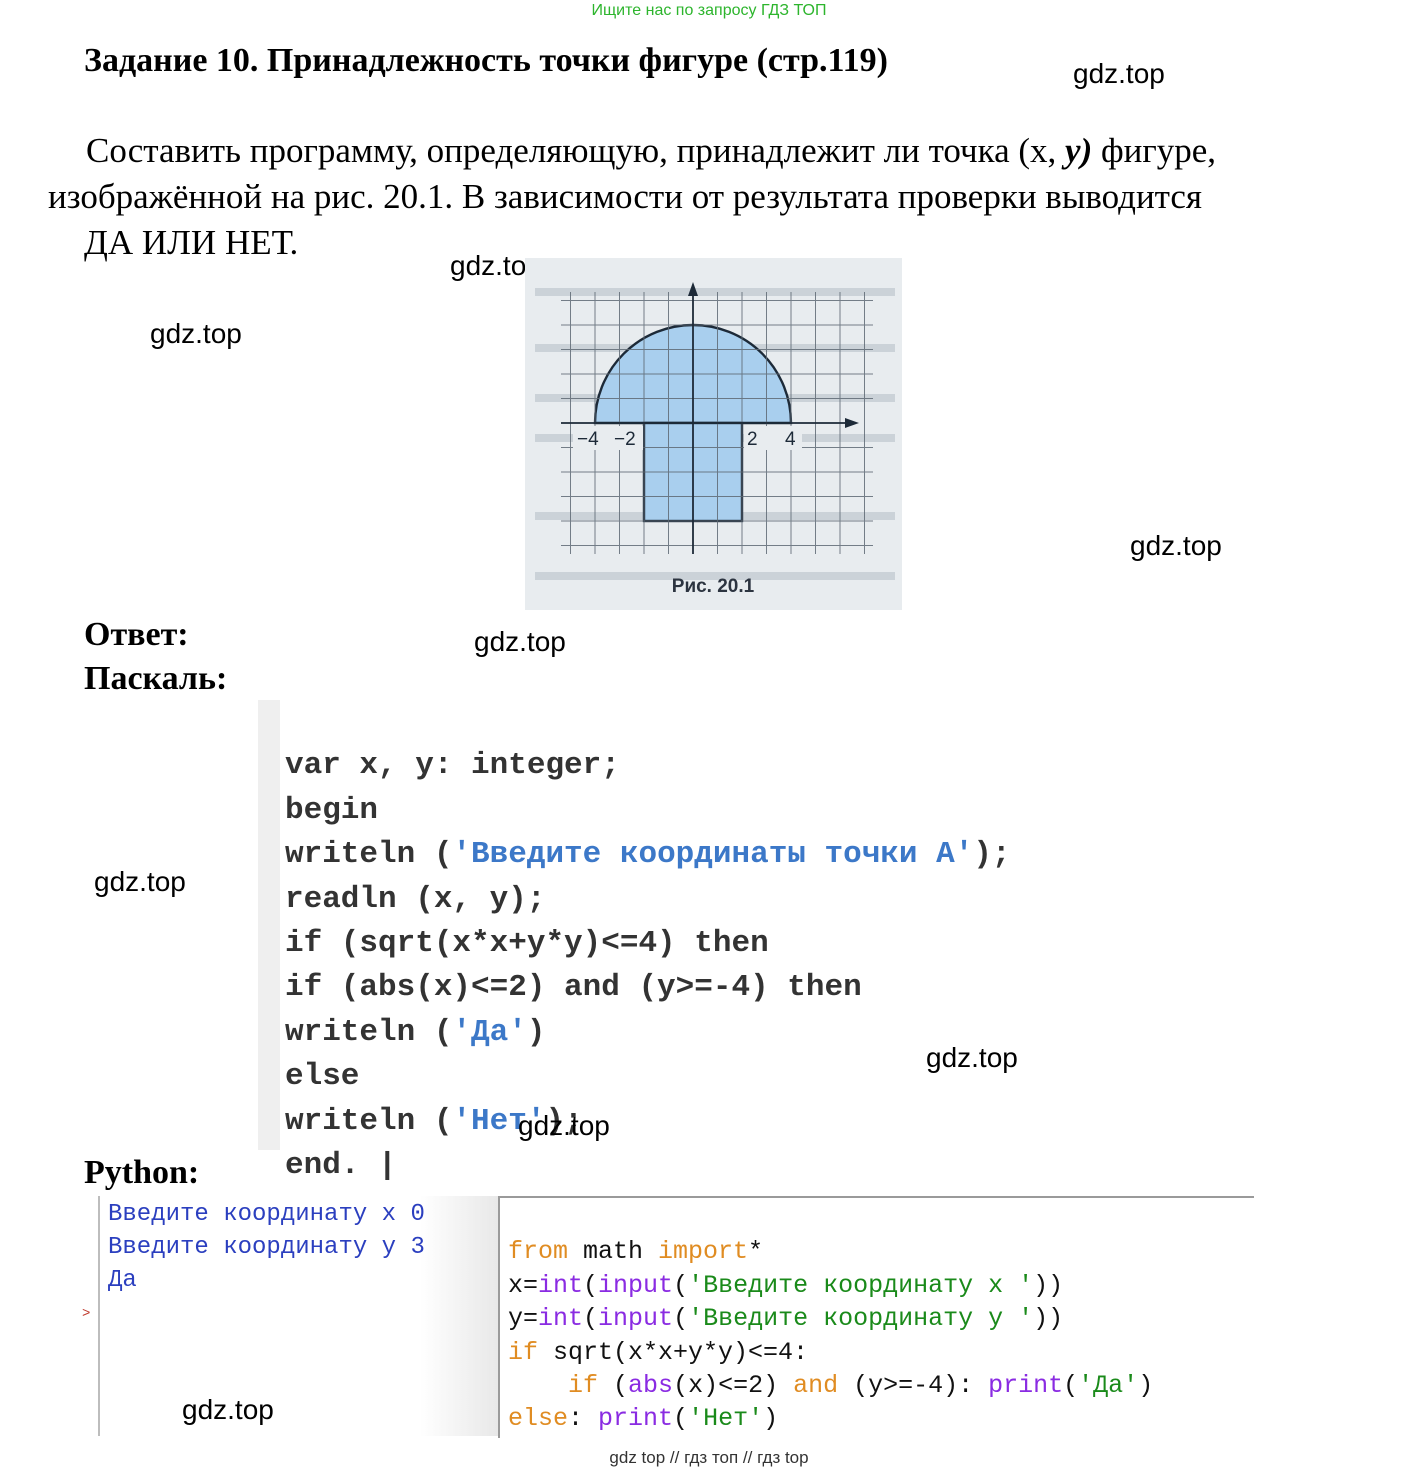 The height and width of the screenshot is (1473, 1418). What do you see at coordinates (1048, 150) in the screenshot?
I see `task-line-1-x: x,` at bounding box center [1048, 150].